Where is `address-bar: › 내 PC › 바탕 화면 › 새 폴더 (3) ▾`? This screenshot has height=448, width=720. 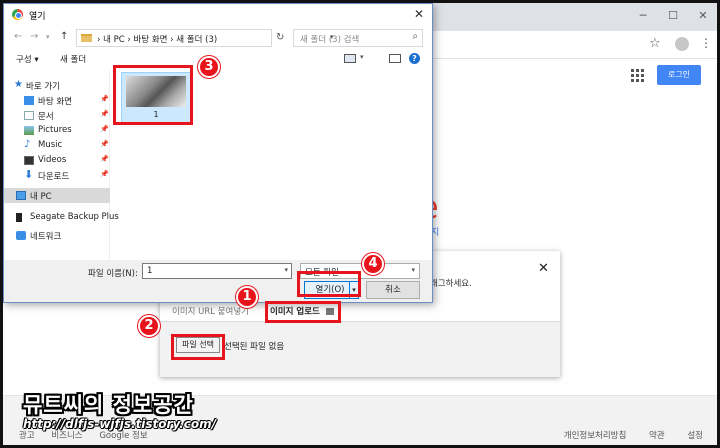 address-bar: › 내 PC › 바탕 화면 › 새 폴더 (3) ▾ is located at coordinates (205, 38).